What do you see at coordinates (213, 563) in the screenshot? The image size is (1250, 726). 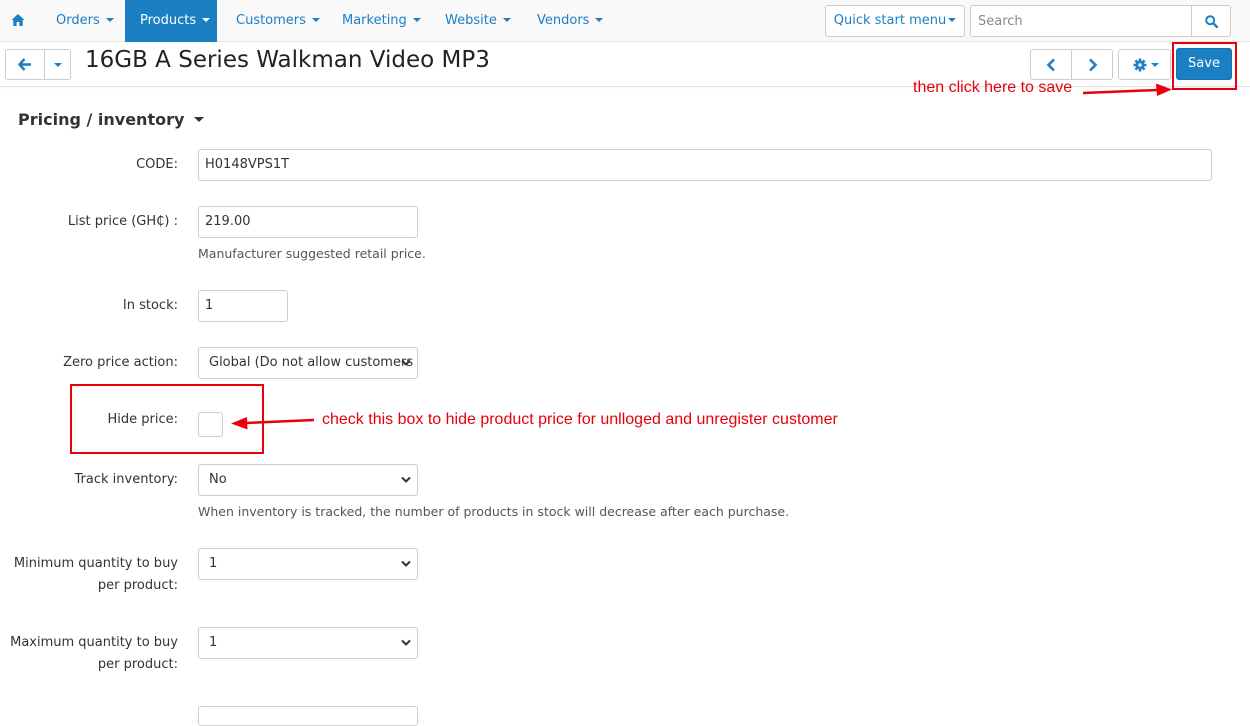 I see `min-qty-value: 1` at bounding box center [213, 563].